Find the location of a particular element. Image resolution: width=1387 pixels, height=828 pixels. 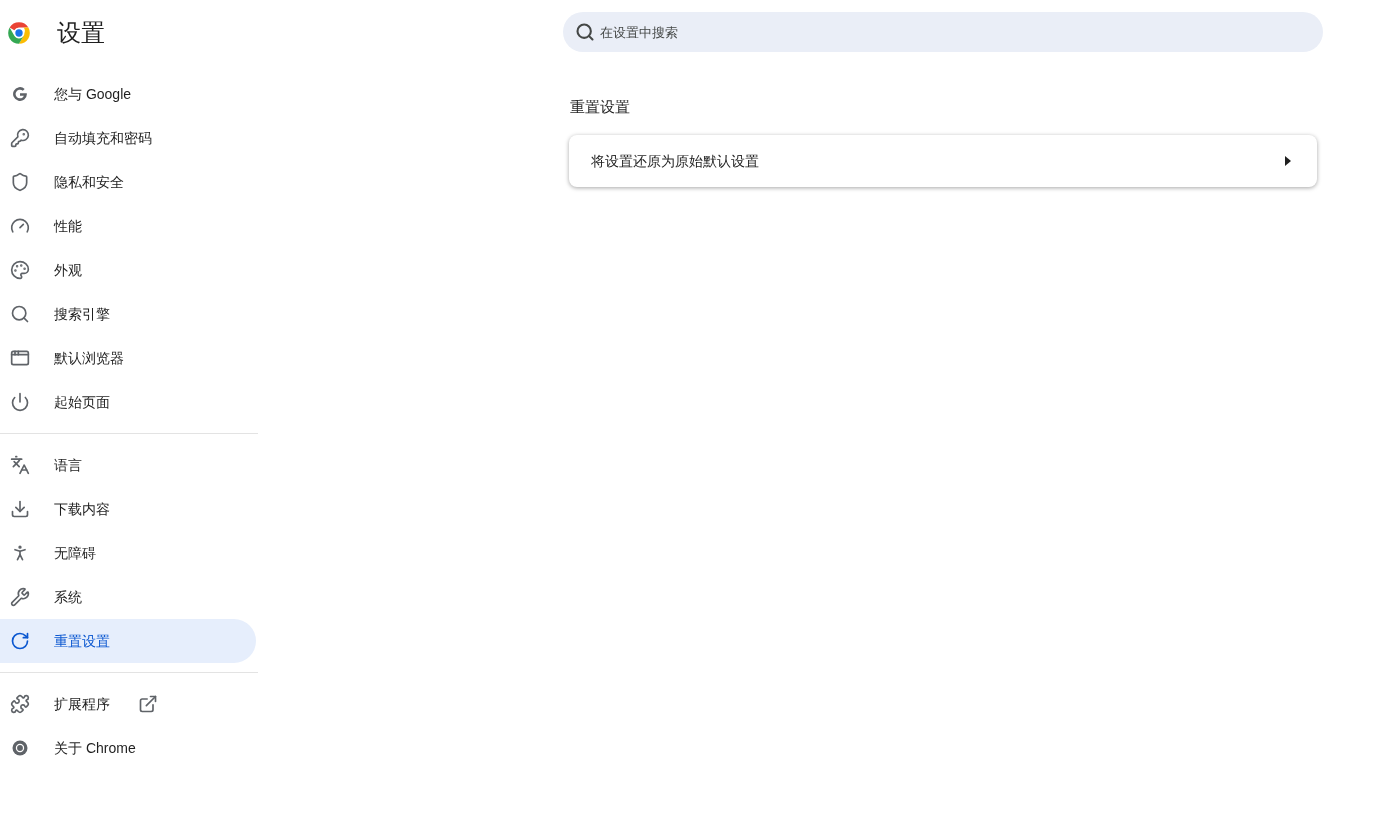

window-icon is located at coordinates (20, 358).